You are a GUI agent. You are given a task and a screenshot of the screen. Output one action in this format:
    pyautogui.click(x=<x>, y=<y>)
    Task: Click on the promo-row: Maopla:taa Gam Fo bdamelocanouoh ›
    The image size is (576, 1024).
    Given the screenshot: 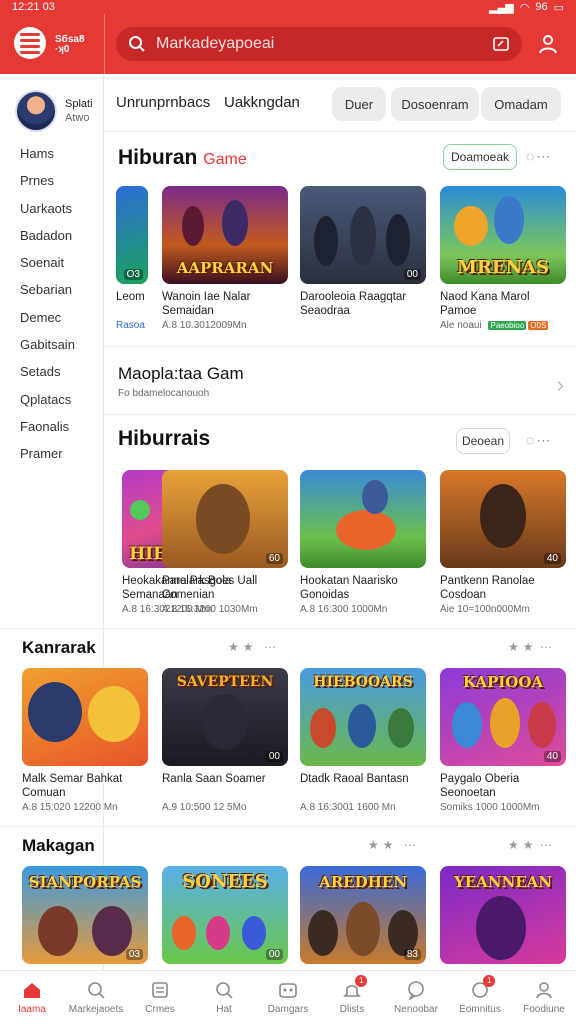 What is the action you would take?
    pyautogui.click(x=341, y=388)
    